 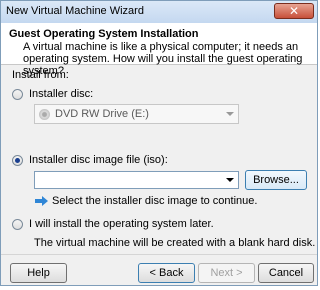 I want to click on installer-disc-label: Installer disc:, so click(x=61, y=94).